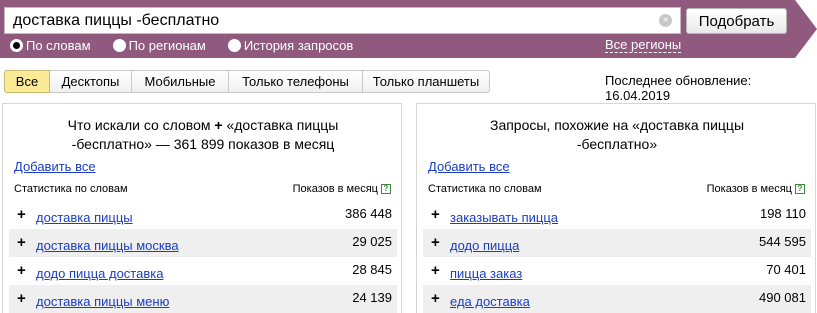 This screenshot has width=817, height=313. Describe the element at coordinates (333, 21) in the screenshot. I see `search-input` at that location.